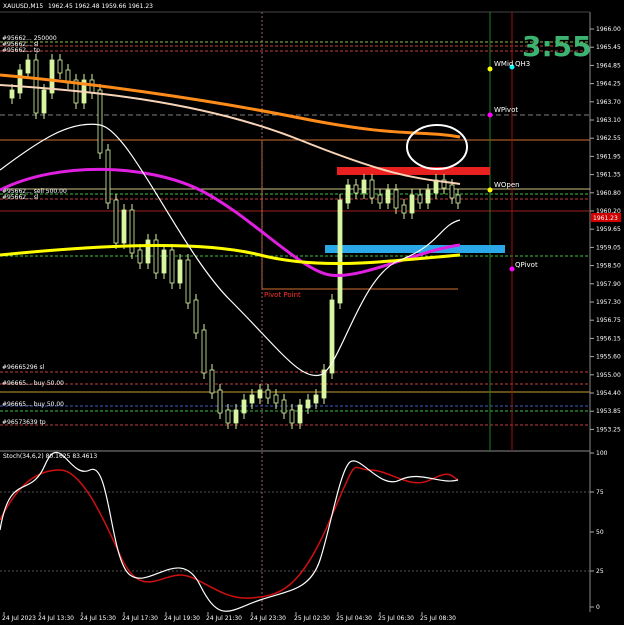  What do you see at coordinates (438, 618) in the screenshot?
I see `time-tick-label: 25 Jul 08:30` at bounding box center [438, 618].